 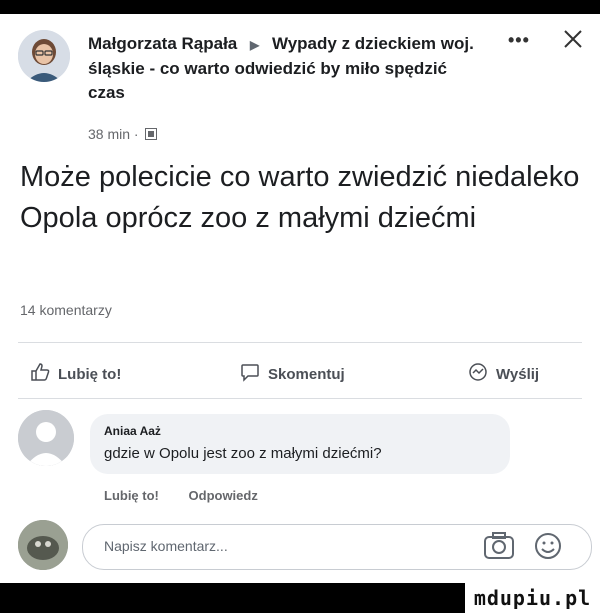 What do you see at coordinates (162, 43) in the screenshot?
I see `author-name: Małgorzata Rąpała` at bounding box center [162, 43].